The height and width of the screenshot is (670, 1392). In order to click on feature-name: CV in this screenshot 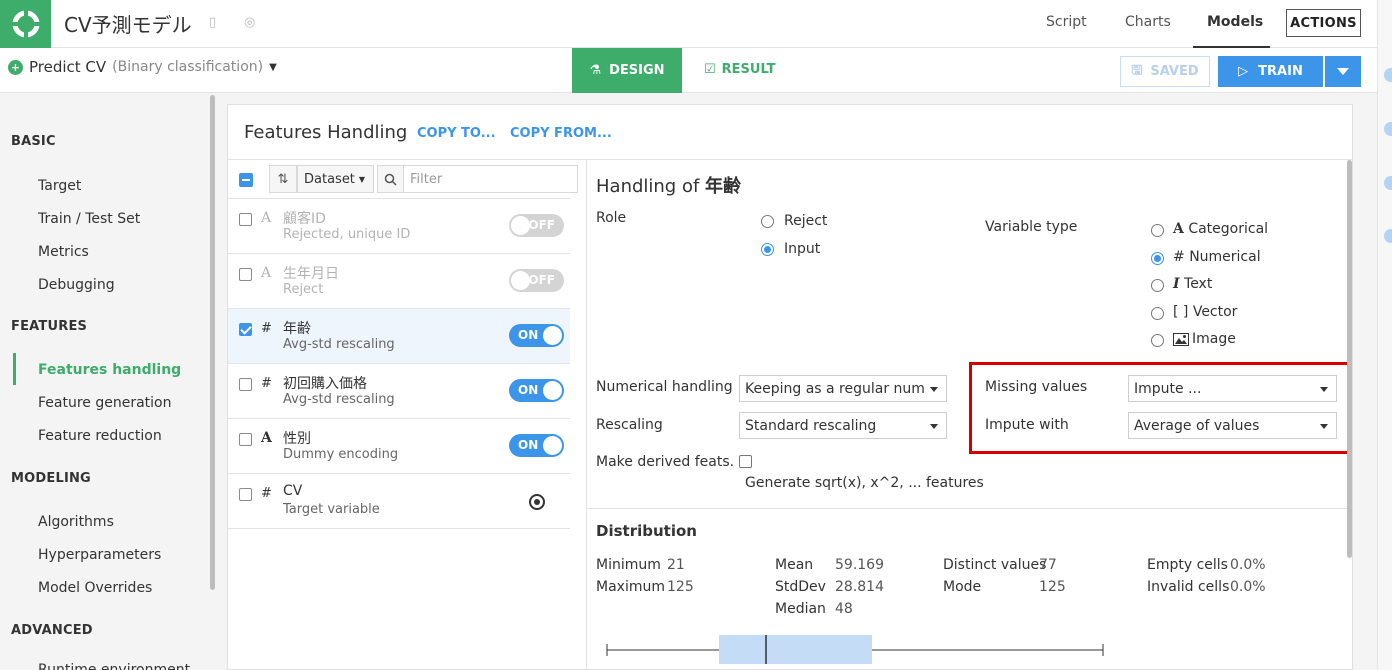, I will do `click(293, 491)`.